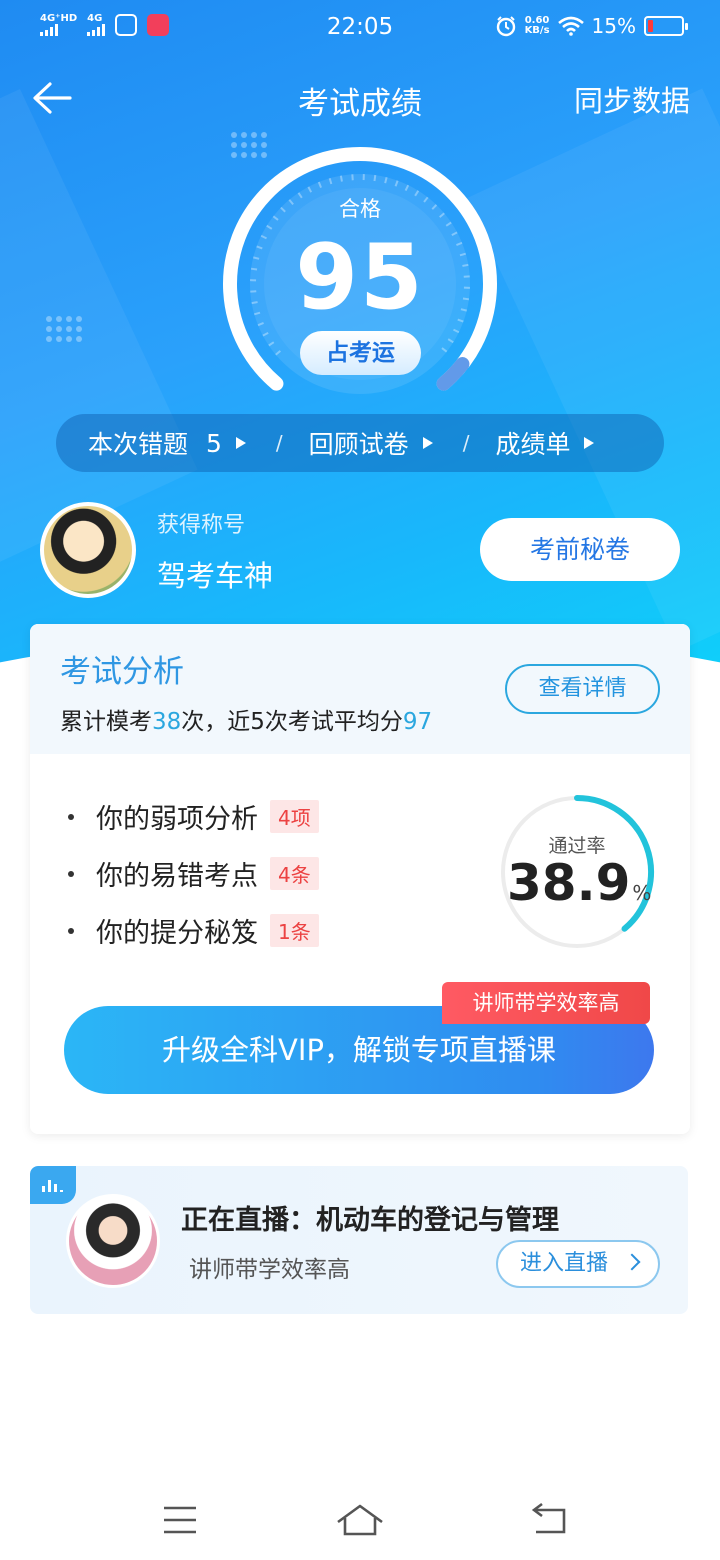  I want to click on secret-paper-button: 考前秘卷, so click(580, 549).